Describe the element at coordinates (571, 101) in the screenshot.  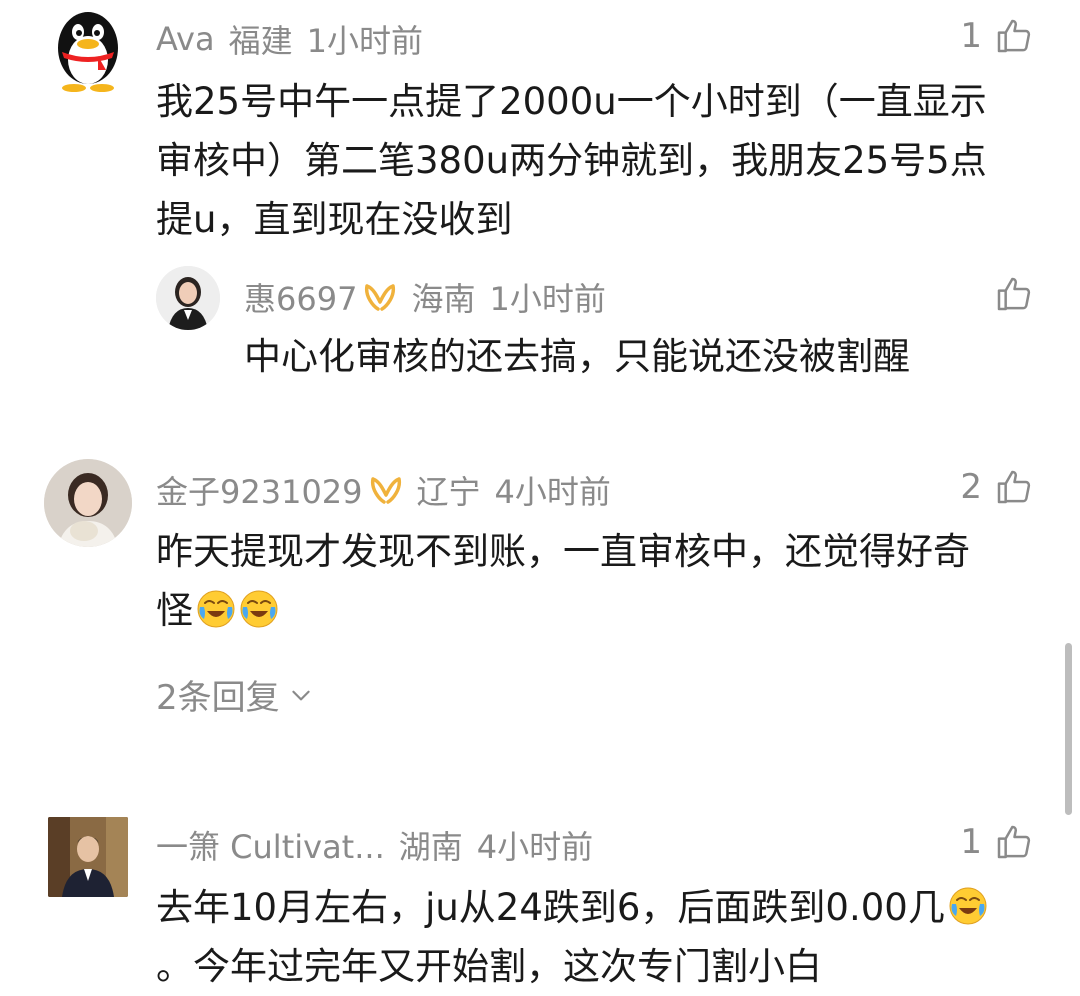
I see `comment-line: 我25号中午一点提了2000u一个小时到（一直显示` at that location.